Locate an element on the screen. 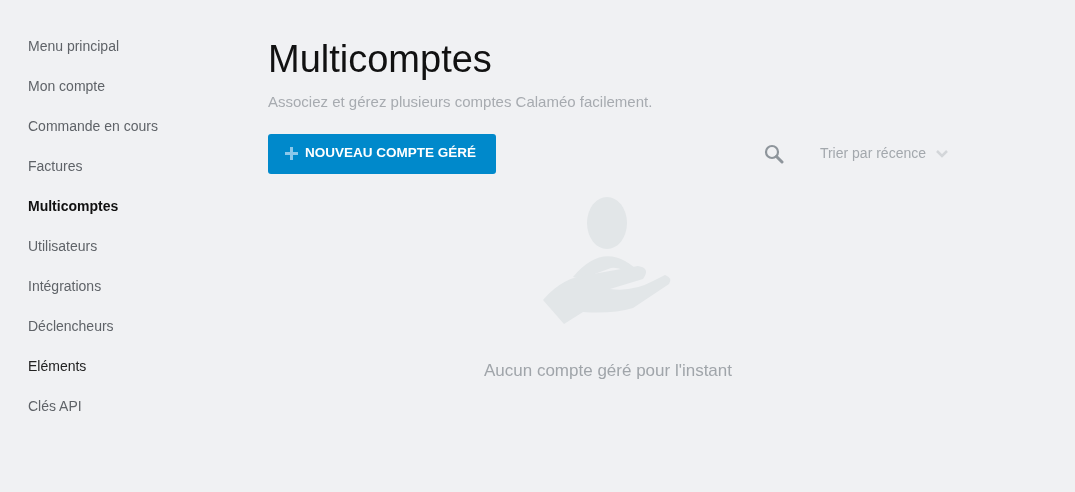 This screenshot has width=1075, height=492. sidebar-item: Commande en cours is located at coordinates (93, 136).